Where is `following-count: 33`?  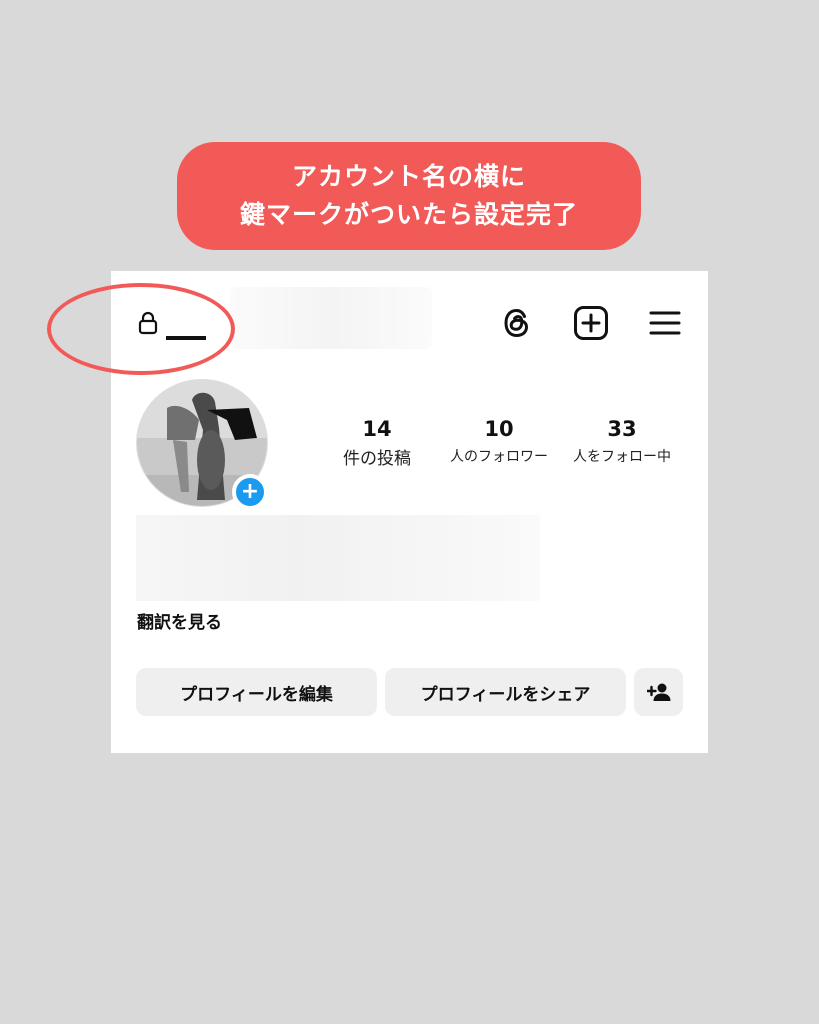
following-count: 33 is located at coordinates (622, 429).